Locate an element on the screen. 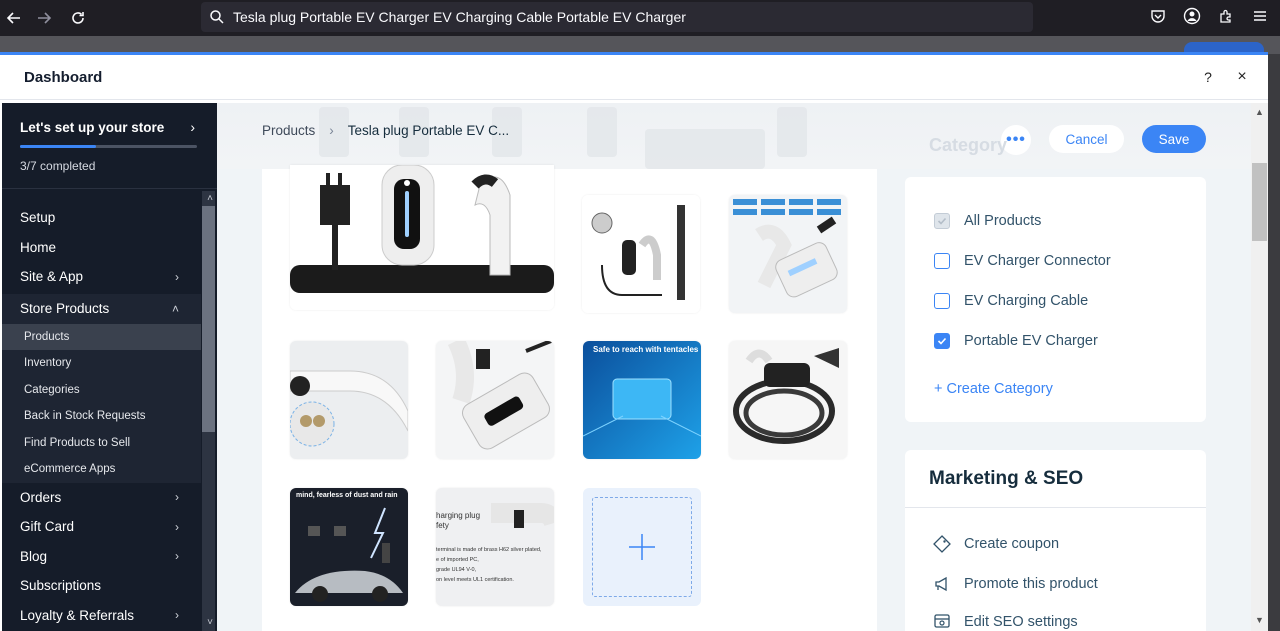  plus-icon is located at coordinates (642, 547).